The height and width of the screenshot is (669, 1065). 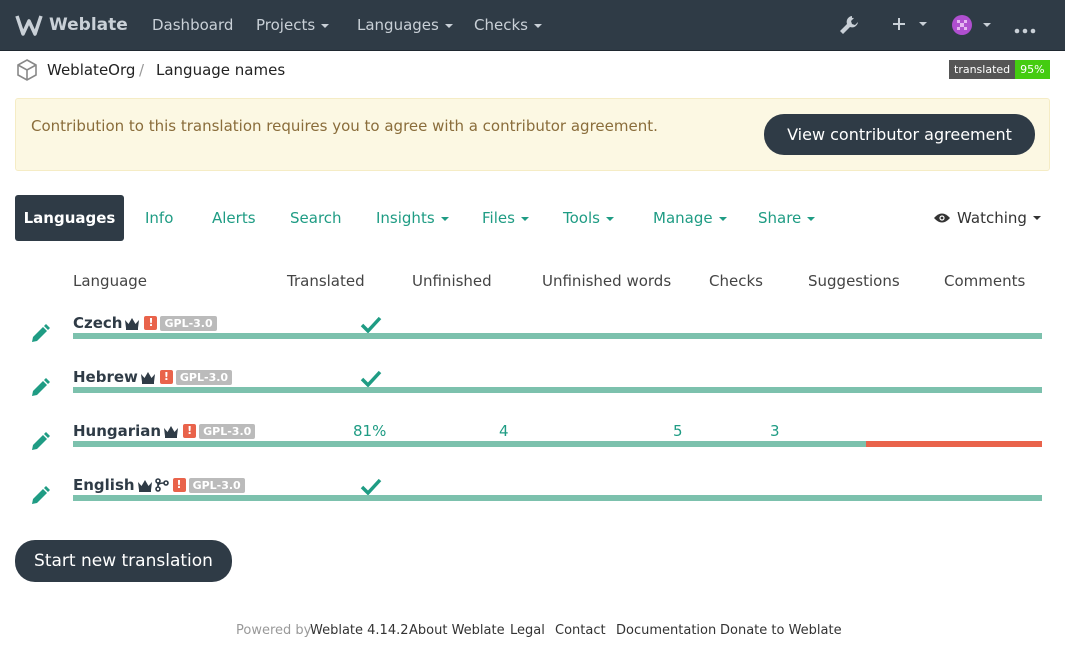 I want to click on translation-status-badge: translated 95%, so click(x=999, y=69).